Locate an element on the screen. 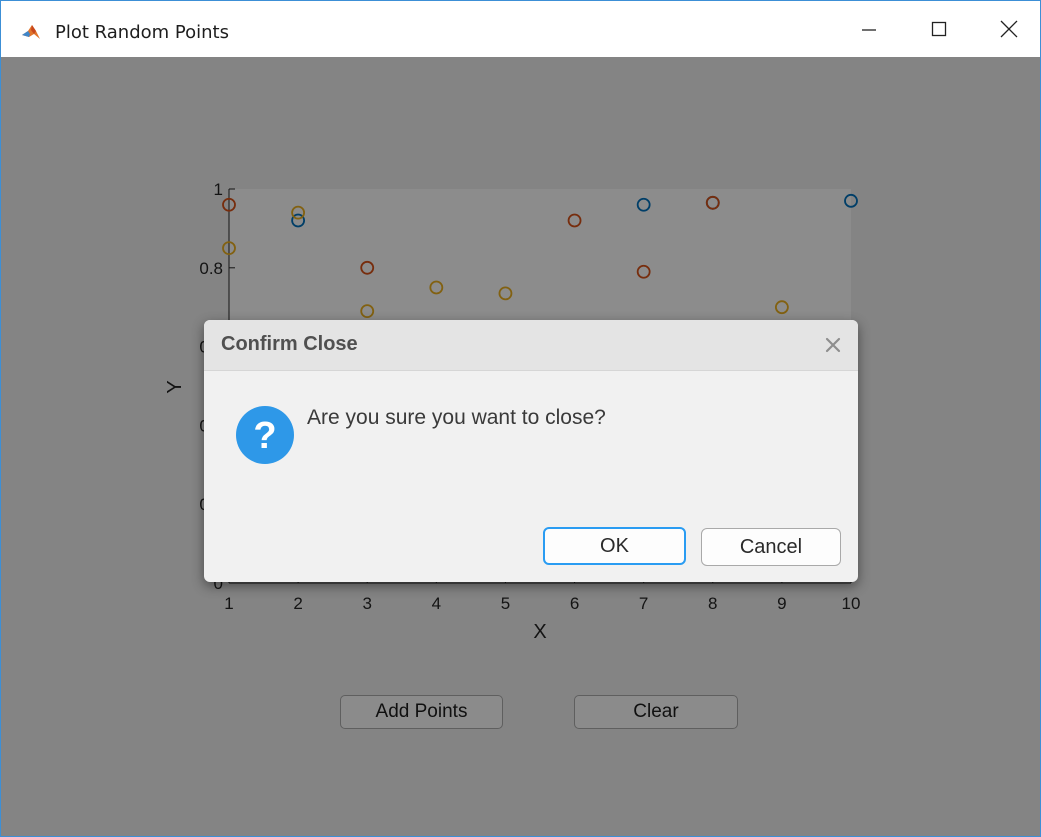 Image resolution: width=1041 pixels, height=837 pixels. question-icon: ? is located at coordinates (265, 435).